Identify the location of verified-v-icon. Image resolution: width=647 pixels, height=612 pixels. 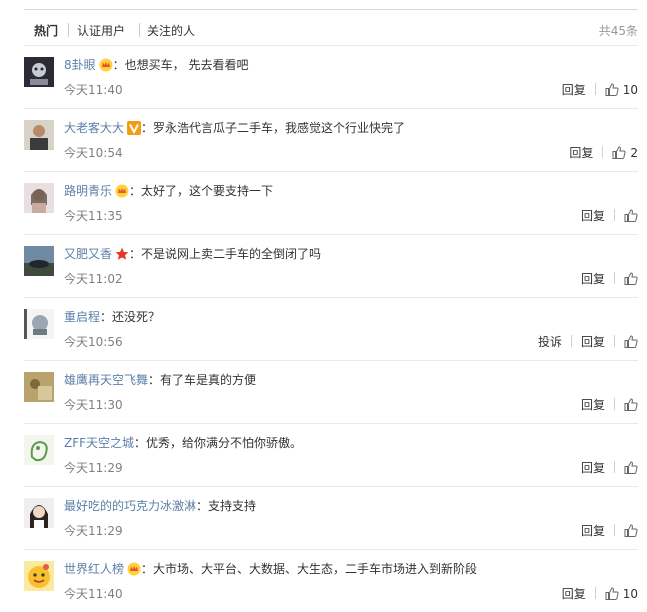
(134, 130).